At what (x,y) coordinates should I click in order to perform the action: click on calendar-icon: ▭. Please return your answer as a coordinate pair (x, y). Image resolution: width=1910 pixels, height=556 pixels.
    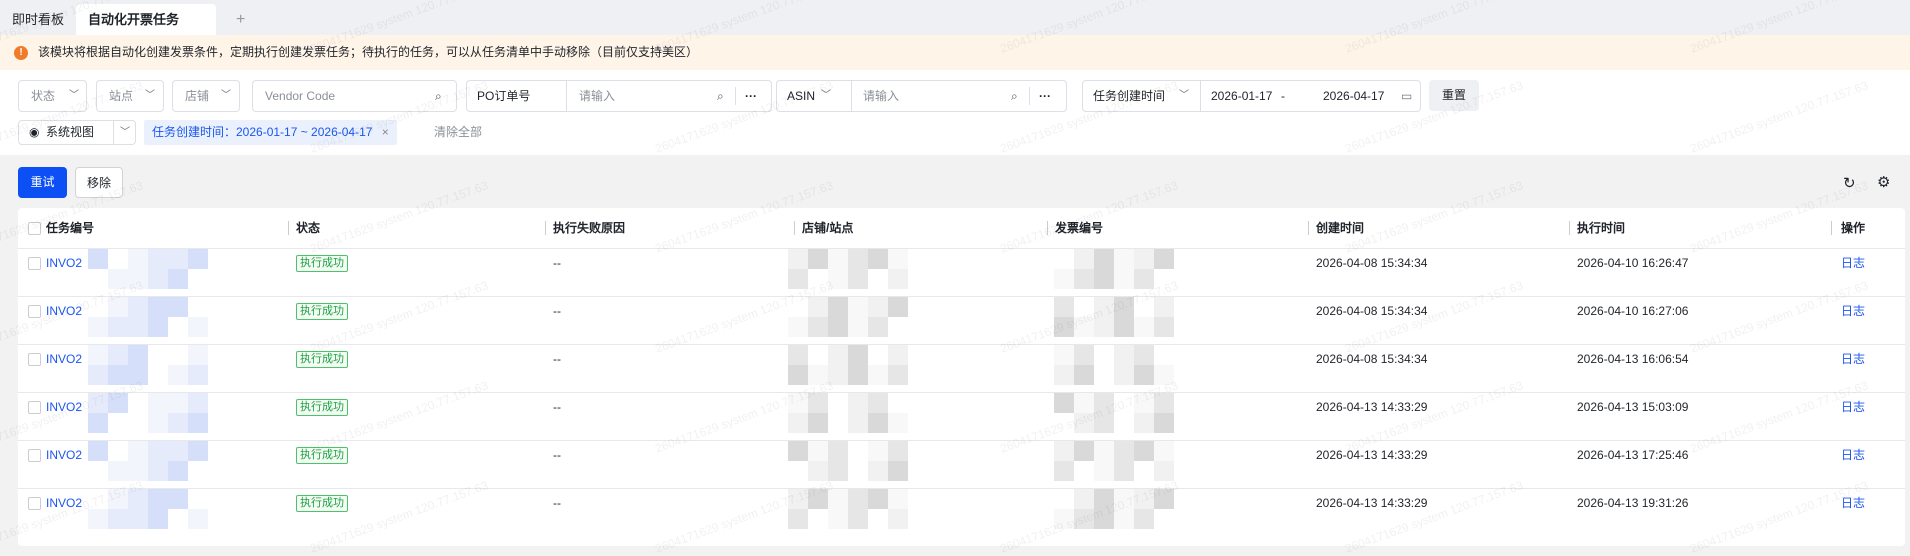
    Looking at the image, I should click on (1406, 96).